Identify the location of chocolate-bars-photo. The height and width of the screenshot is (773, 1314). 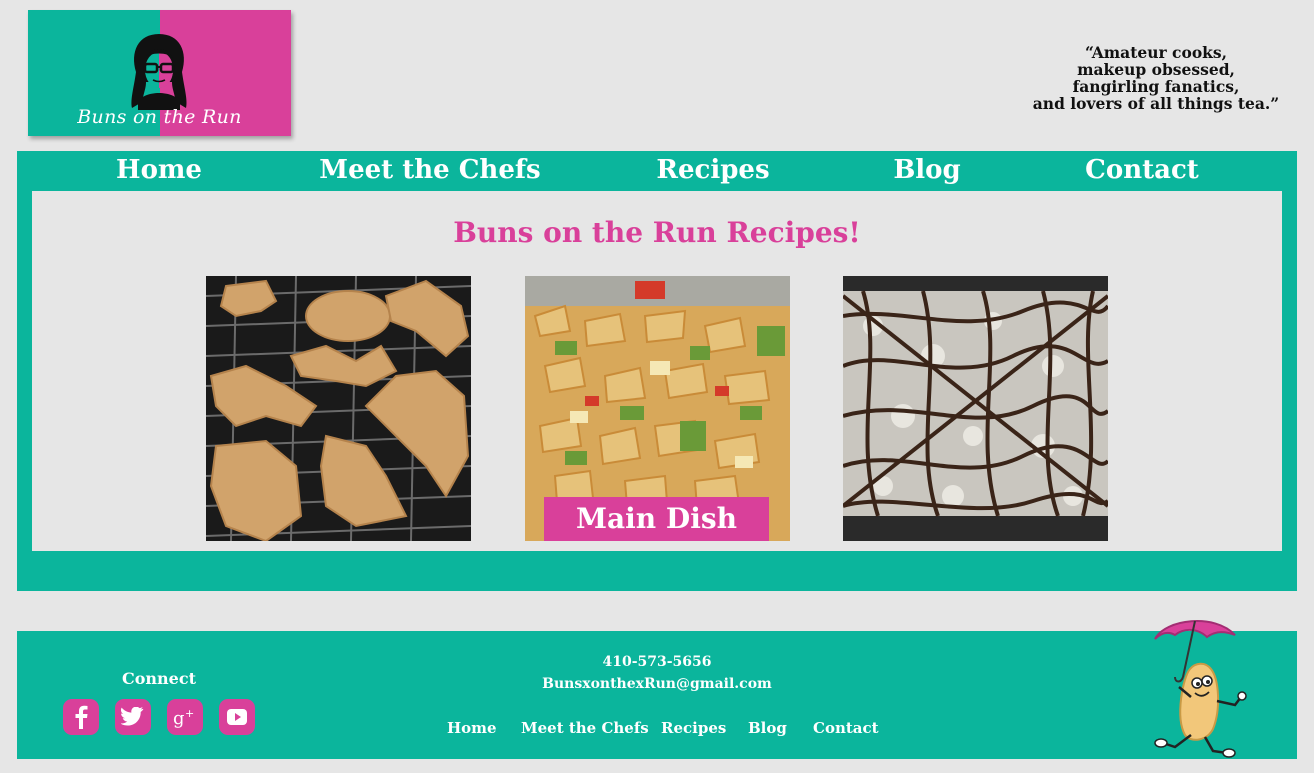
(975, 408).